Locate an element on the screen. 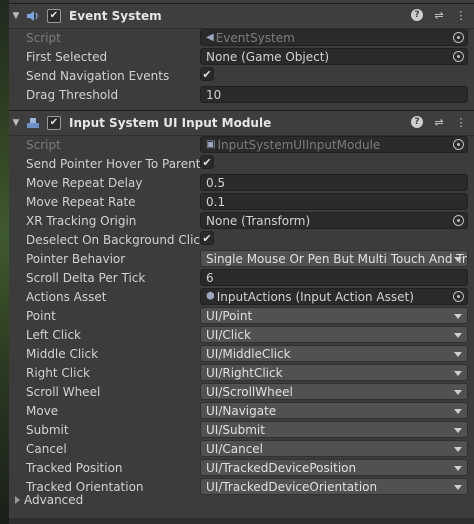 The width and height of the screenshot is (474, 524). script-icon: ▣ is located at coordinates (211, 144).